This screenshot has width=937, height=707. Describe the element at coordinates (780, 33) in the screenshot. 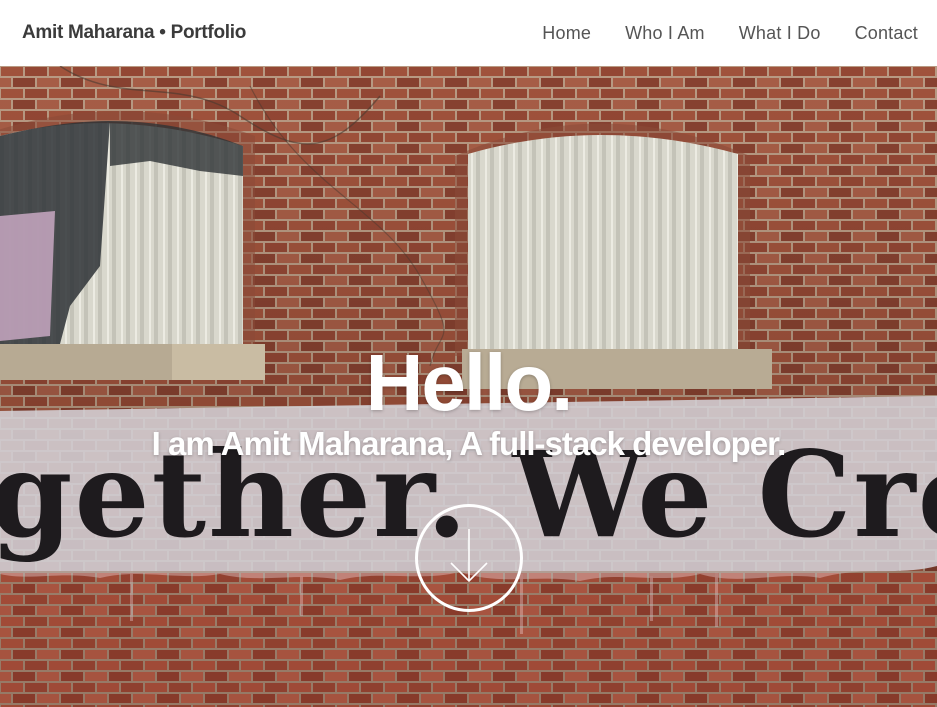

I see `nav-what-i-do: What I Do` at that location.